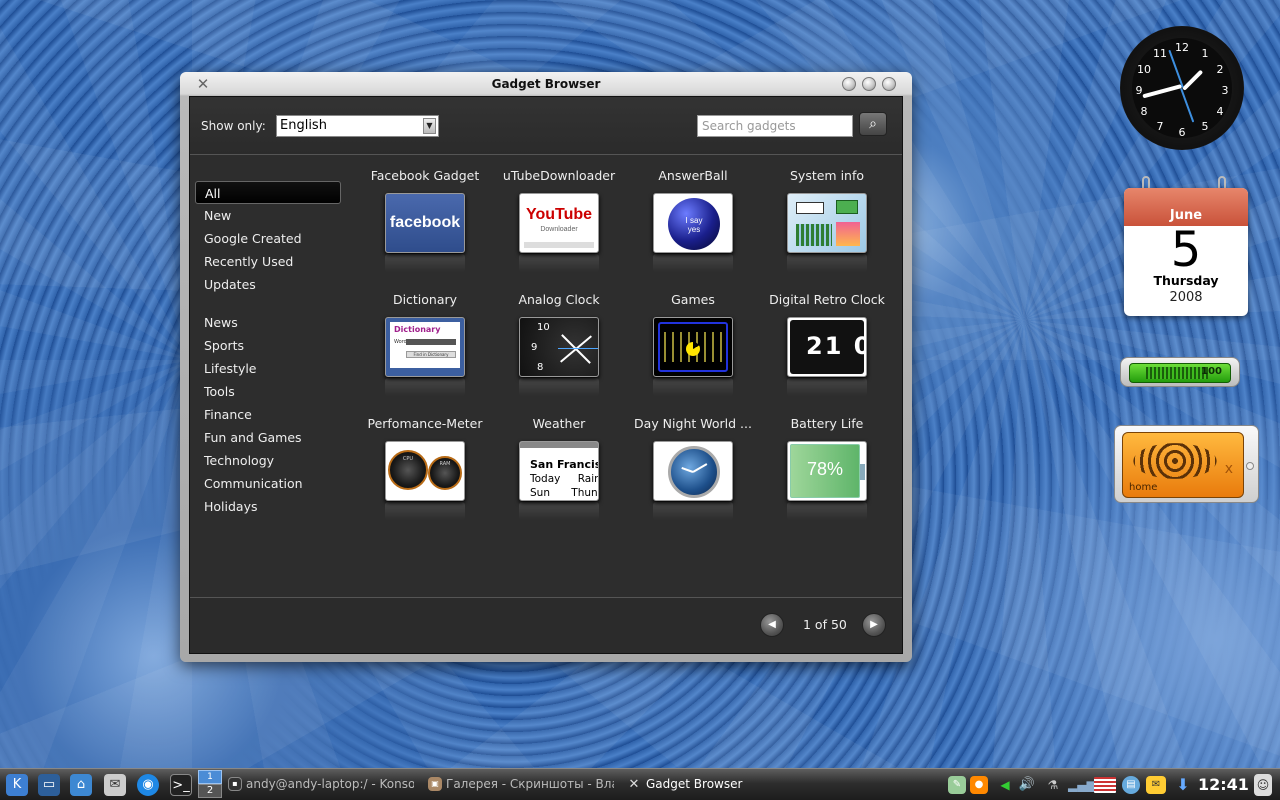 The height and width of the screenshot is (800, 1280). I want to click on thumb-subtitle: Downloader, so click(559, 229).